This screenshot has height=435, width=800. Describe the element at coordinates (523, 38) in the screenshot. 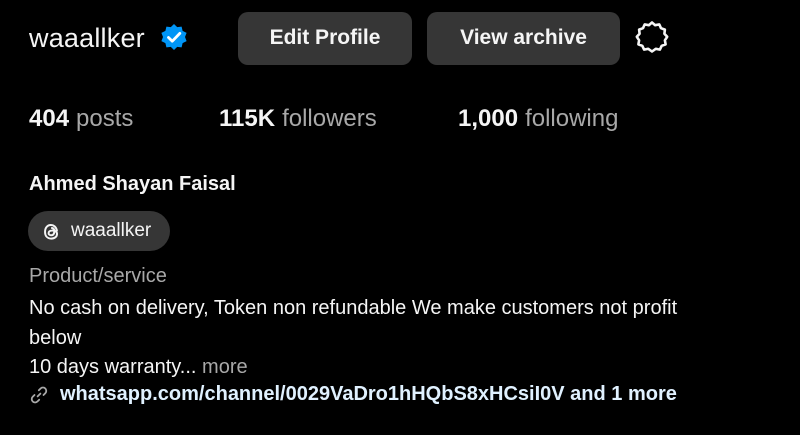

I see `view-archive-button: View archive` at that location.